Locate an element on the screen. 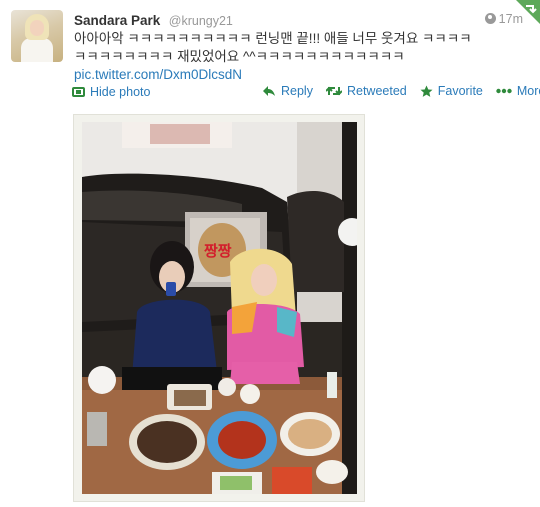 This screenshot has height=507, width=540. more-button: More is located at coordinates (518, 91).